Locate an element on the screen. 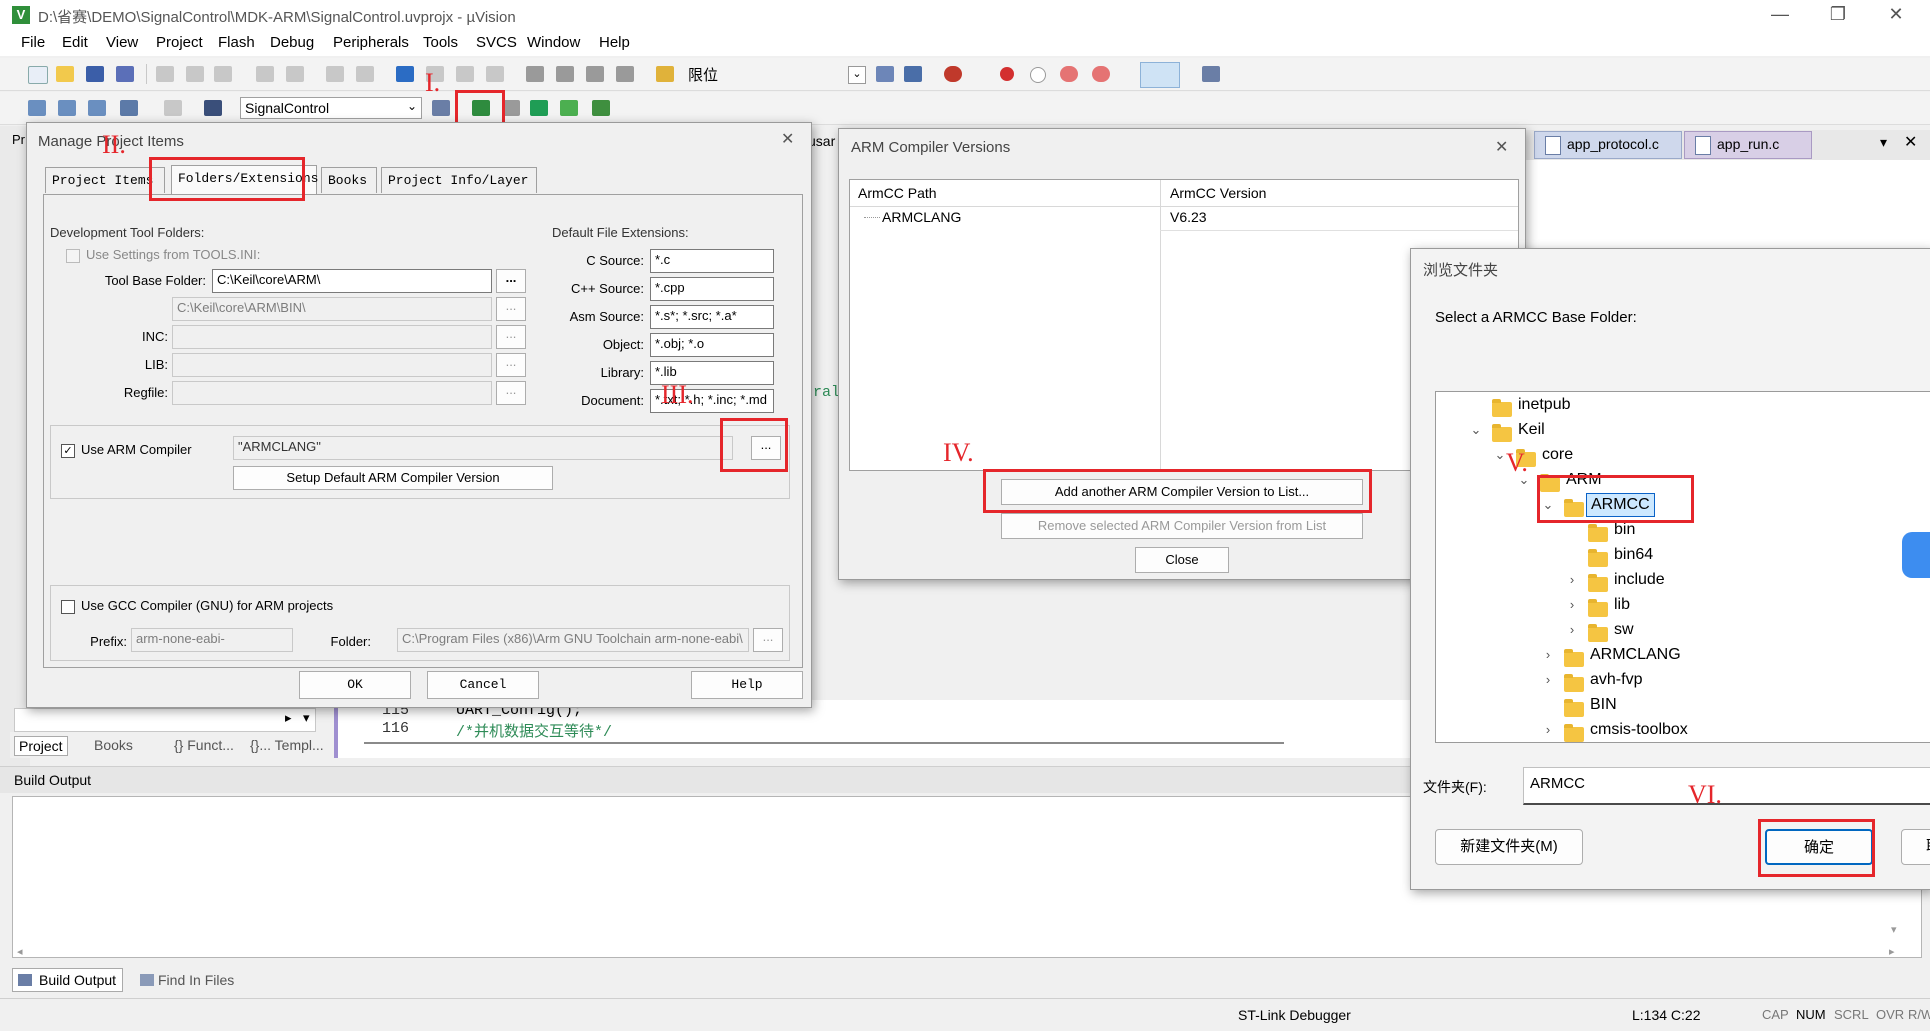  clear-bookmarks-icon is located at coordinates (495, 74).